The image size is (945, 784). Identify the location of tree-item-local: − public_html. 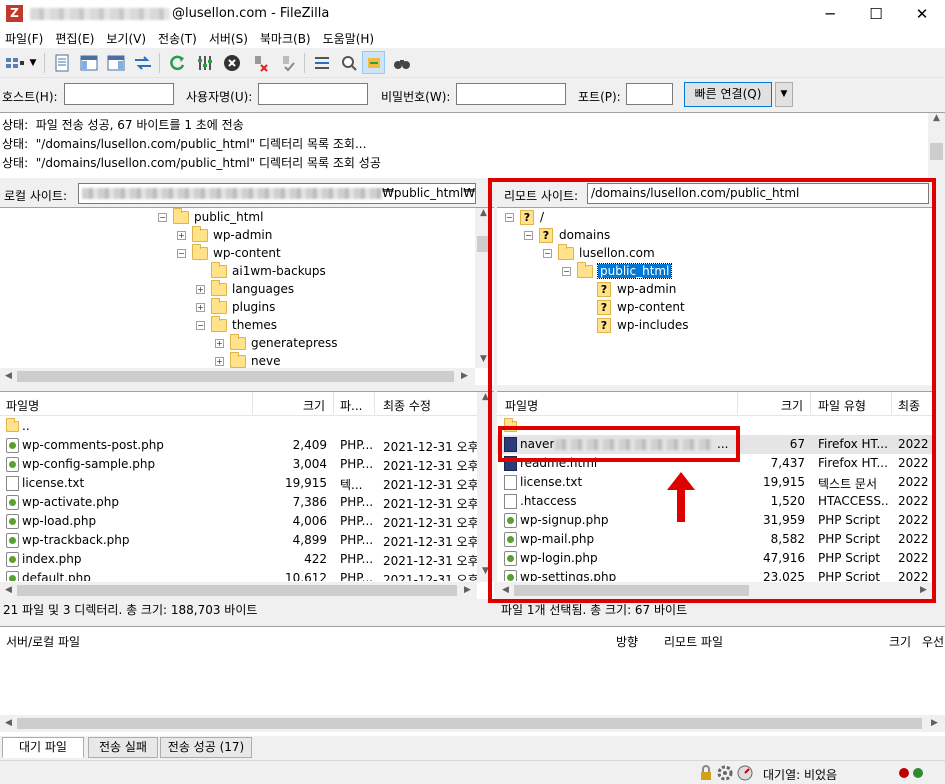
(210, 217).